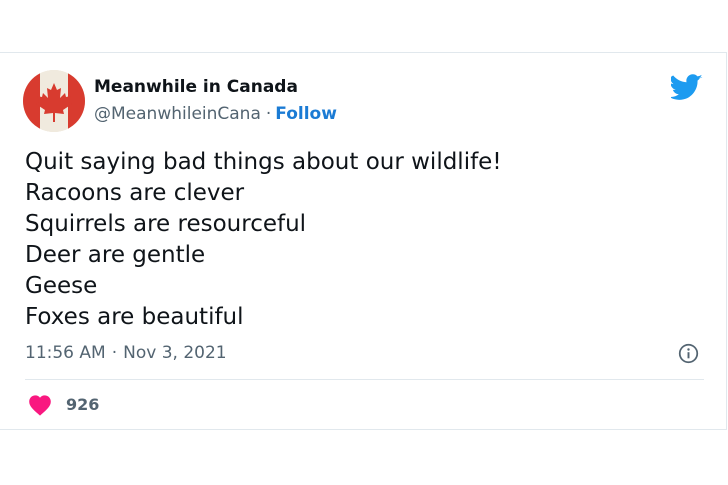 The height and width of the screenshot is (485, 728). I want to click on heart-icon, so click(40, 405).